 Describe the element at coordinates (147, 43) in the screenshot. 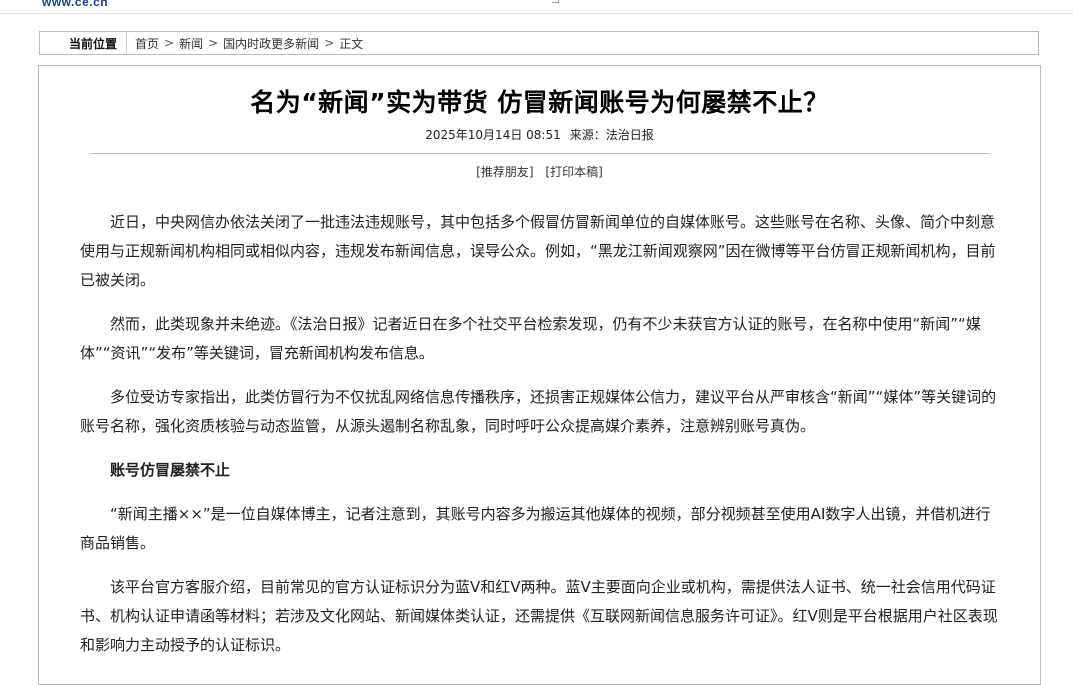

I see `breadcrumb-home-link: 首页` at that location.